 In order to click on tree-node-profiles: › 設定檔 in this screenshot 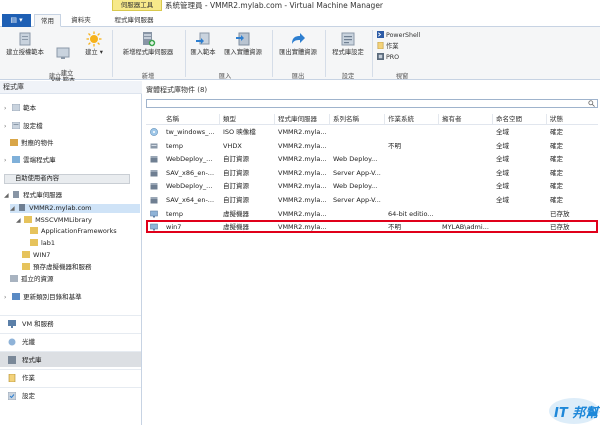, I will do `click(23, 126)`.